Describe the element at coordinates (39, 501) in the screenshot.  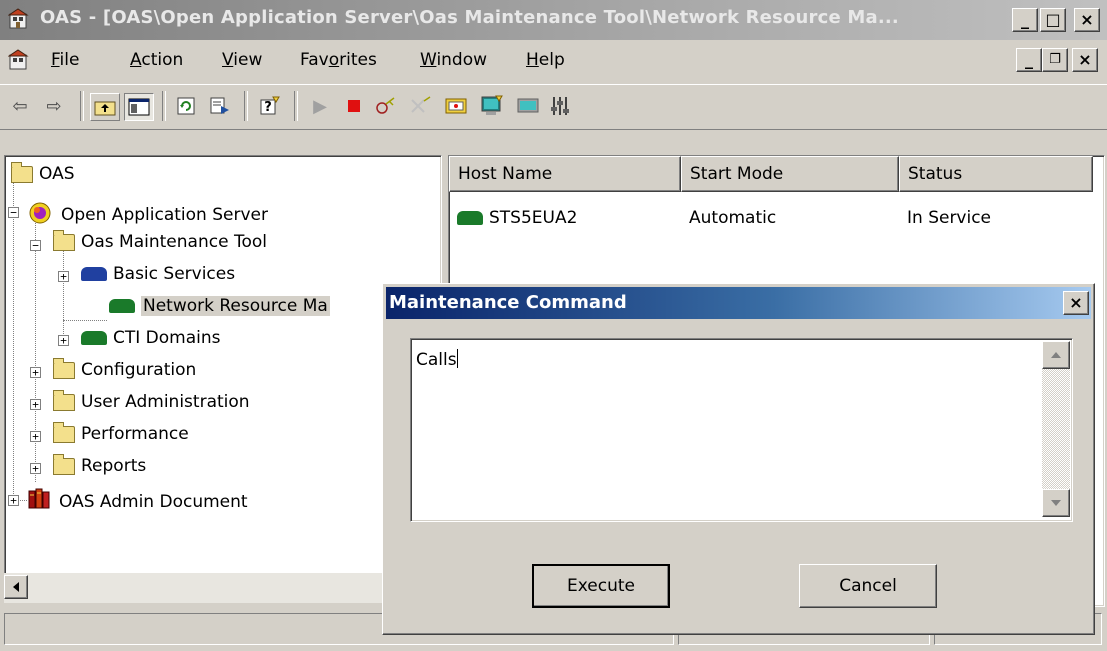
I see `books-icon` at that location.